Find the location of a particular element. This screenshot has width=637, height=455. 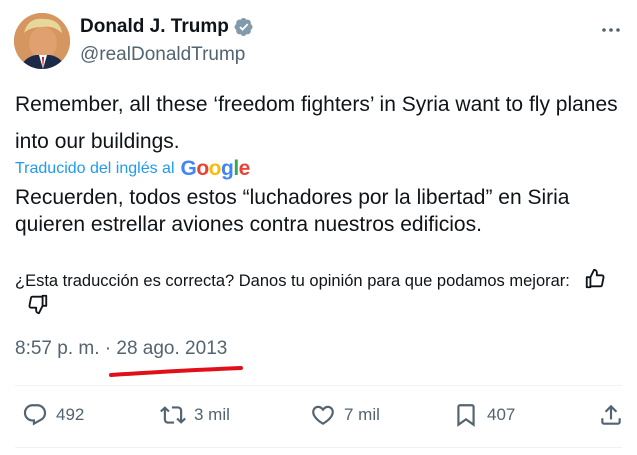

retweet-icon is located at coordinates (173, 415).